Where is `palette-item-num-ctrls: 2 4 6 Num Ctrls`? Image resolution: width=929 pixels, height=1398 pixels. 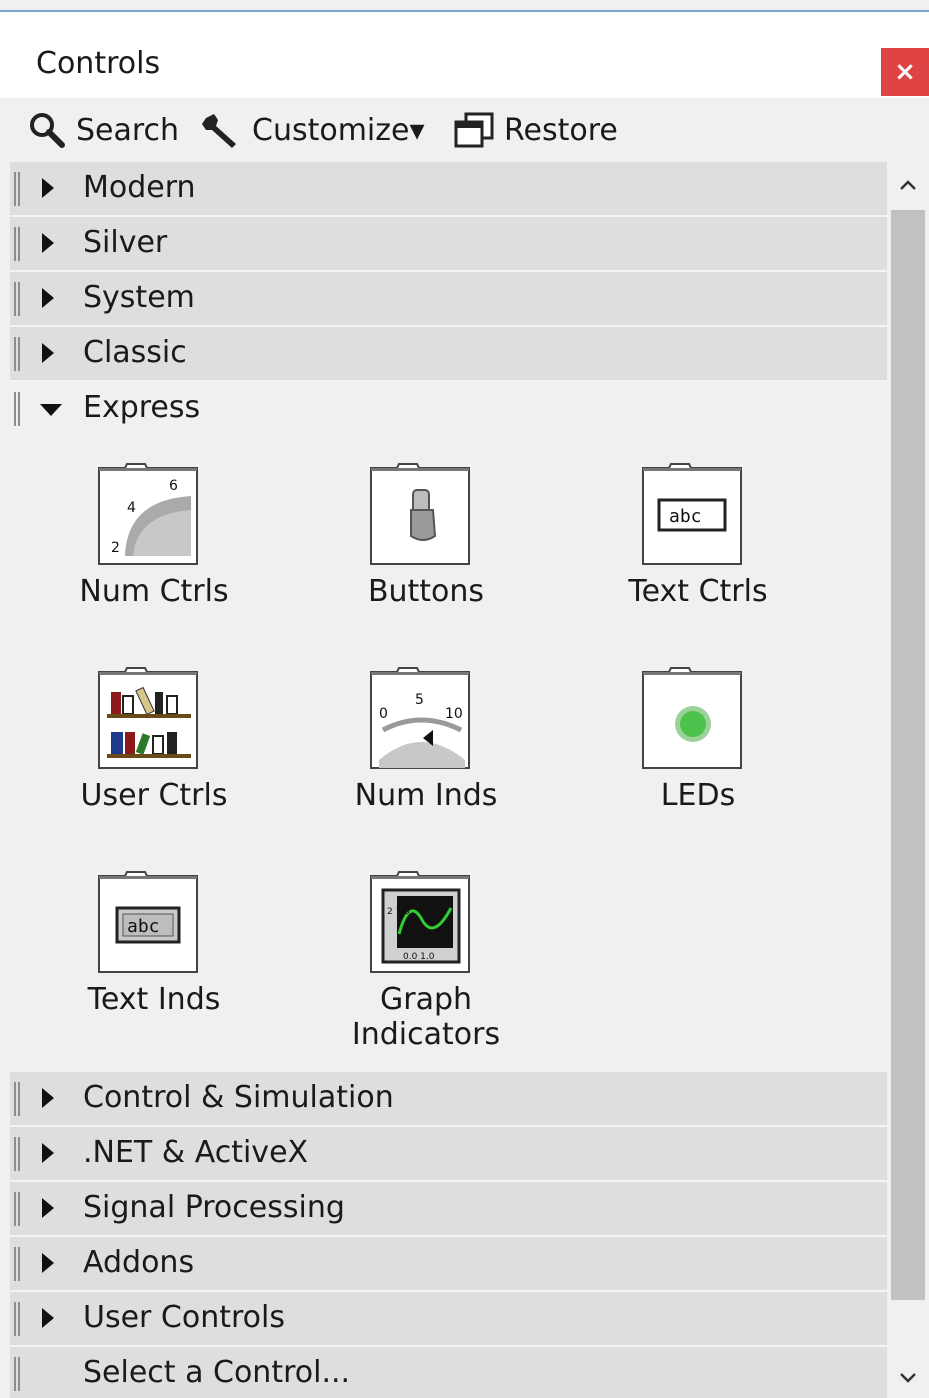 palette-item-num-ctrls: 2 4 6 Num Ctrls is located at coordinates (154, 545).